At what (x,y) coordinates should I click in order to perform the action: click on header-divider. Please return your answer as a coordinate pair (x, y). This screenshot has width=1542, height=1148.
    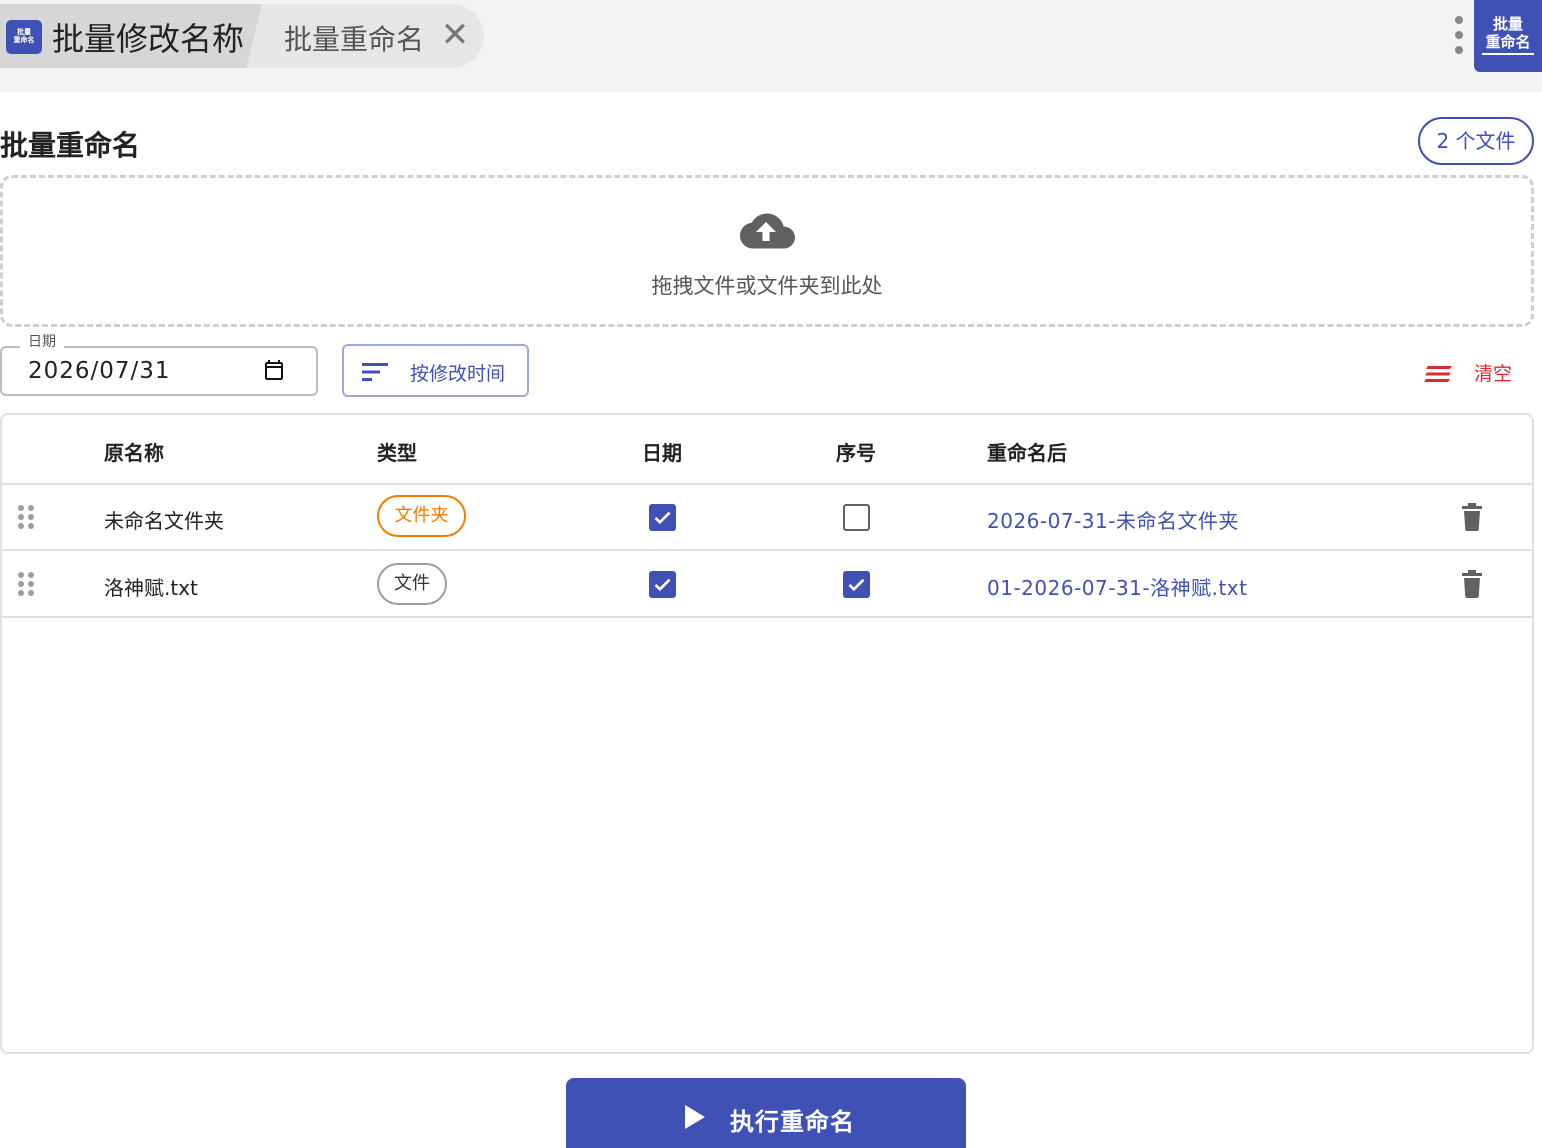
    Looking at the image, I should click on (767, 484).